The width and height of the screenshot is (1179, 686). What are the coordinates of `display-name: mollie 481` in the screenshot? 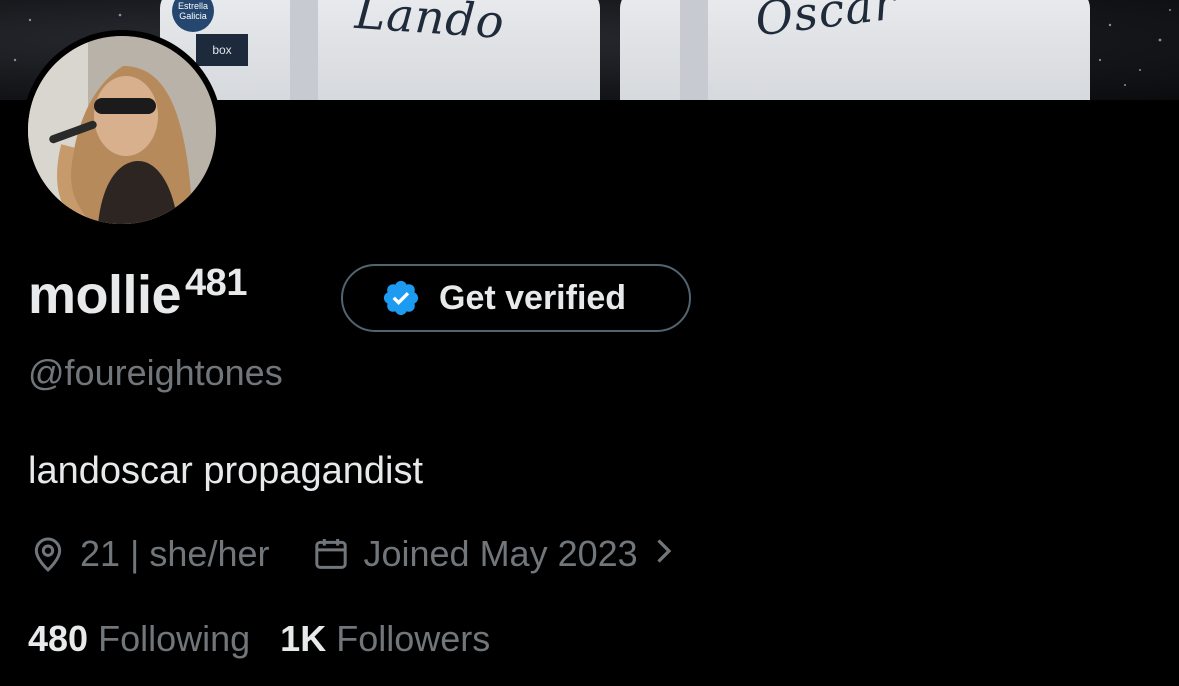 It's located at (137, 294).